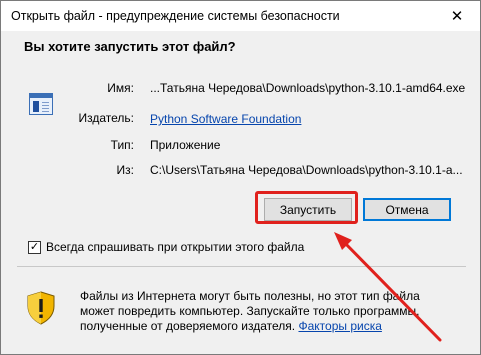 This screenshot has height=355, width=481. I want to click on red-arrow-annotation, so click(388, 287).